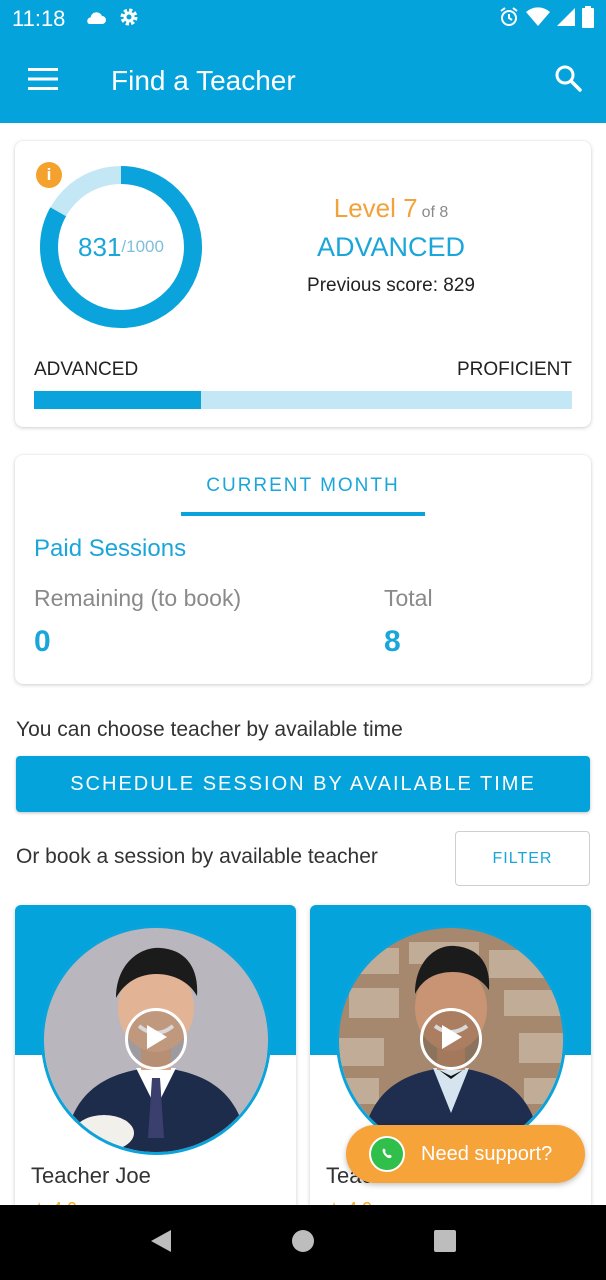  I want to click on score-label: 831/1000, so click(121, 247).